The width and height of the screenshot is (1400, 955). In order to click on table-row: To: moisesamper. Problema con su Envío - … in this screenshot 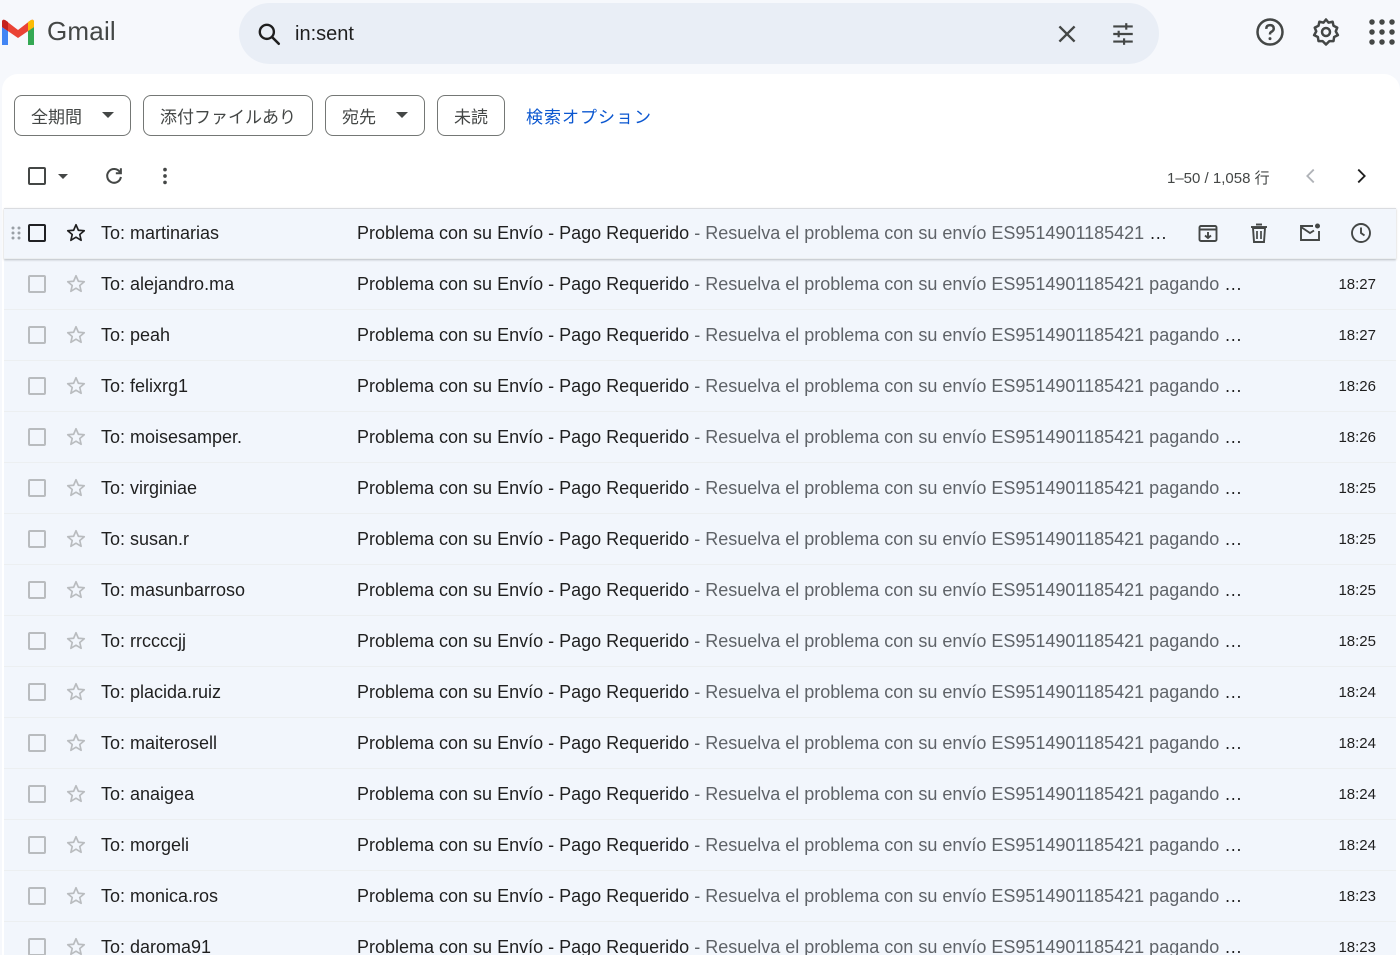, I will do `click(700, 437)`.